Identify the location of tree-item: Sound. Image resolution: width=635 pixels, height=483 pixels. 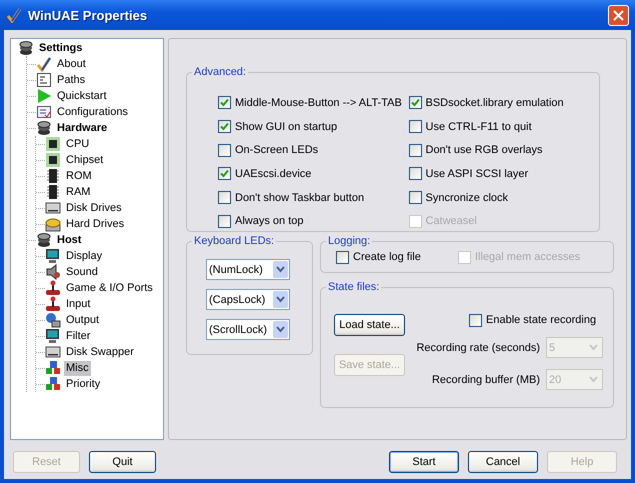
(82, 272).